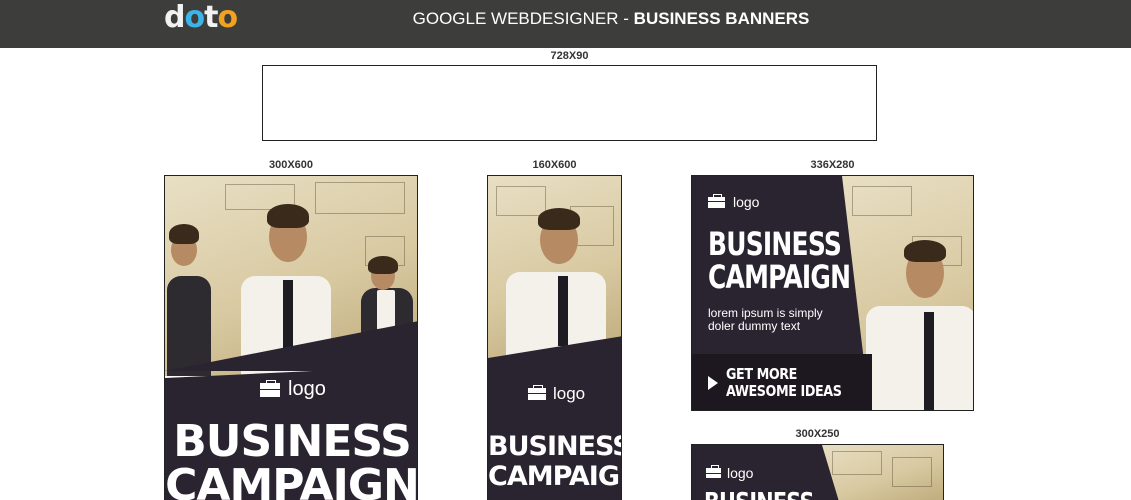 The height and width of the screenshot is (500, 1131). Describe the element at coordinates (817, 472) in the screenshot. I see `banner-300x250: logo BUSINESS` at that location.